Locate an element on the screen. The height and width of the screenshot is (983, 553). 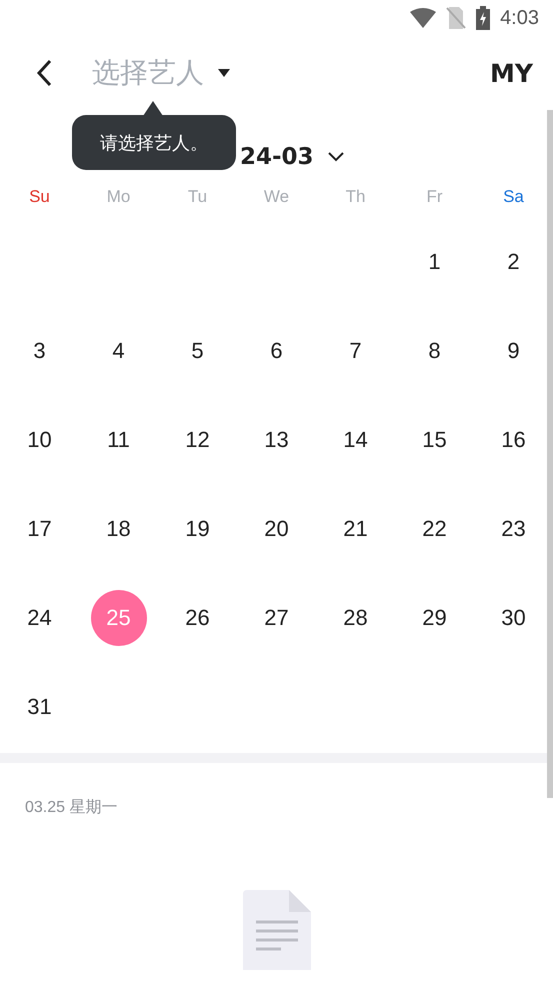
chevron-down-icon is located at coordinates (336, 157).